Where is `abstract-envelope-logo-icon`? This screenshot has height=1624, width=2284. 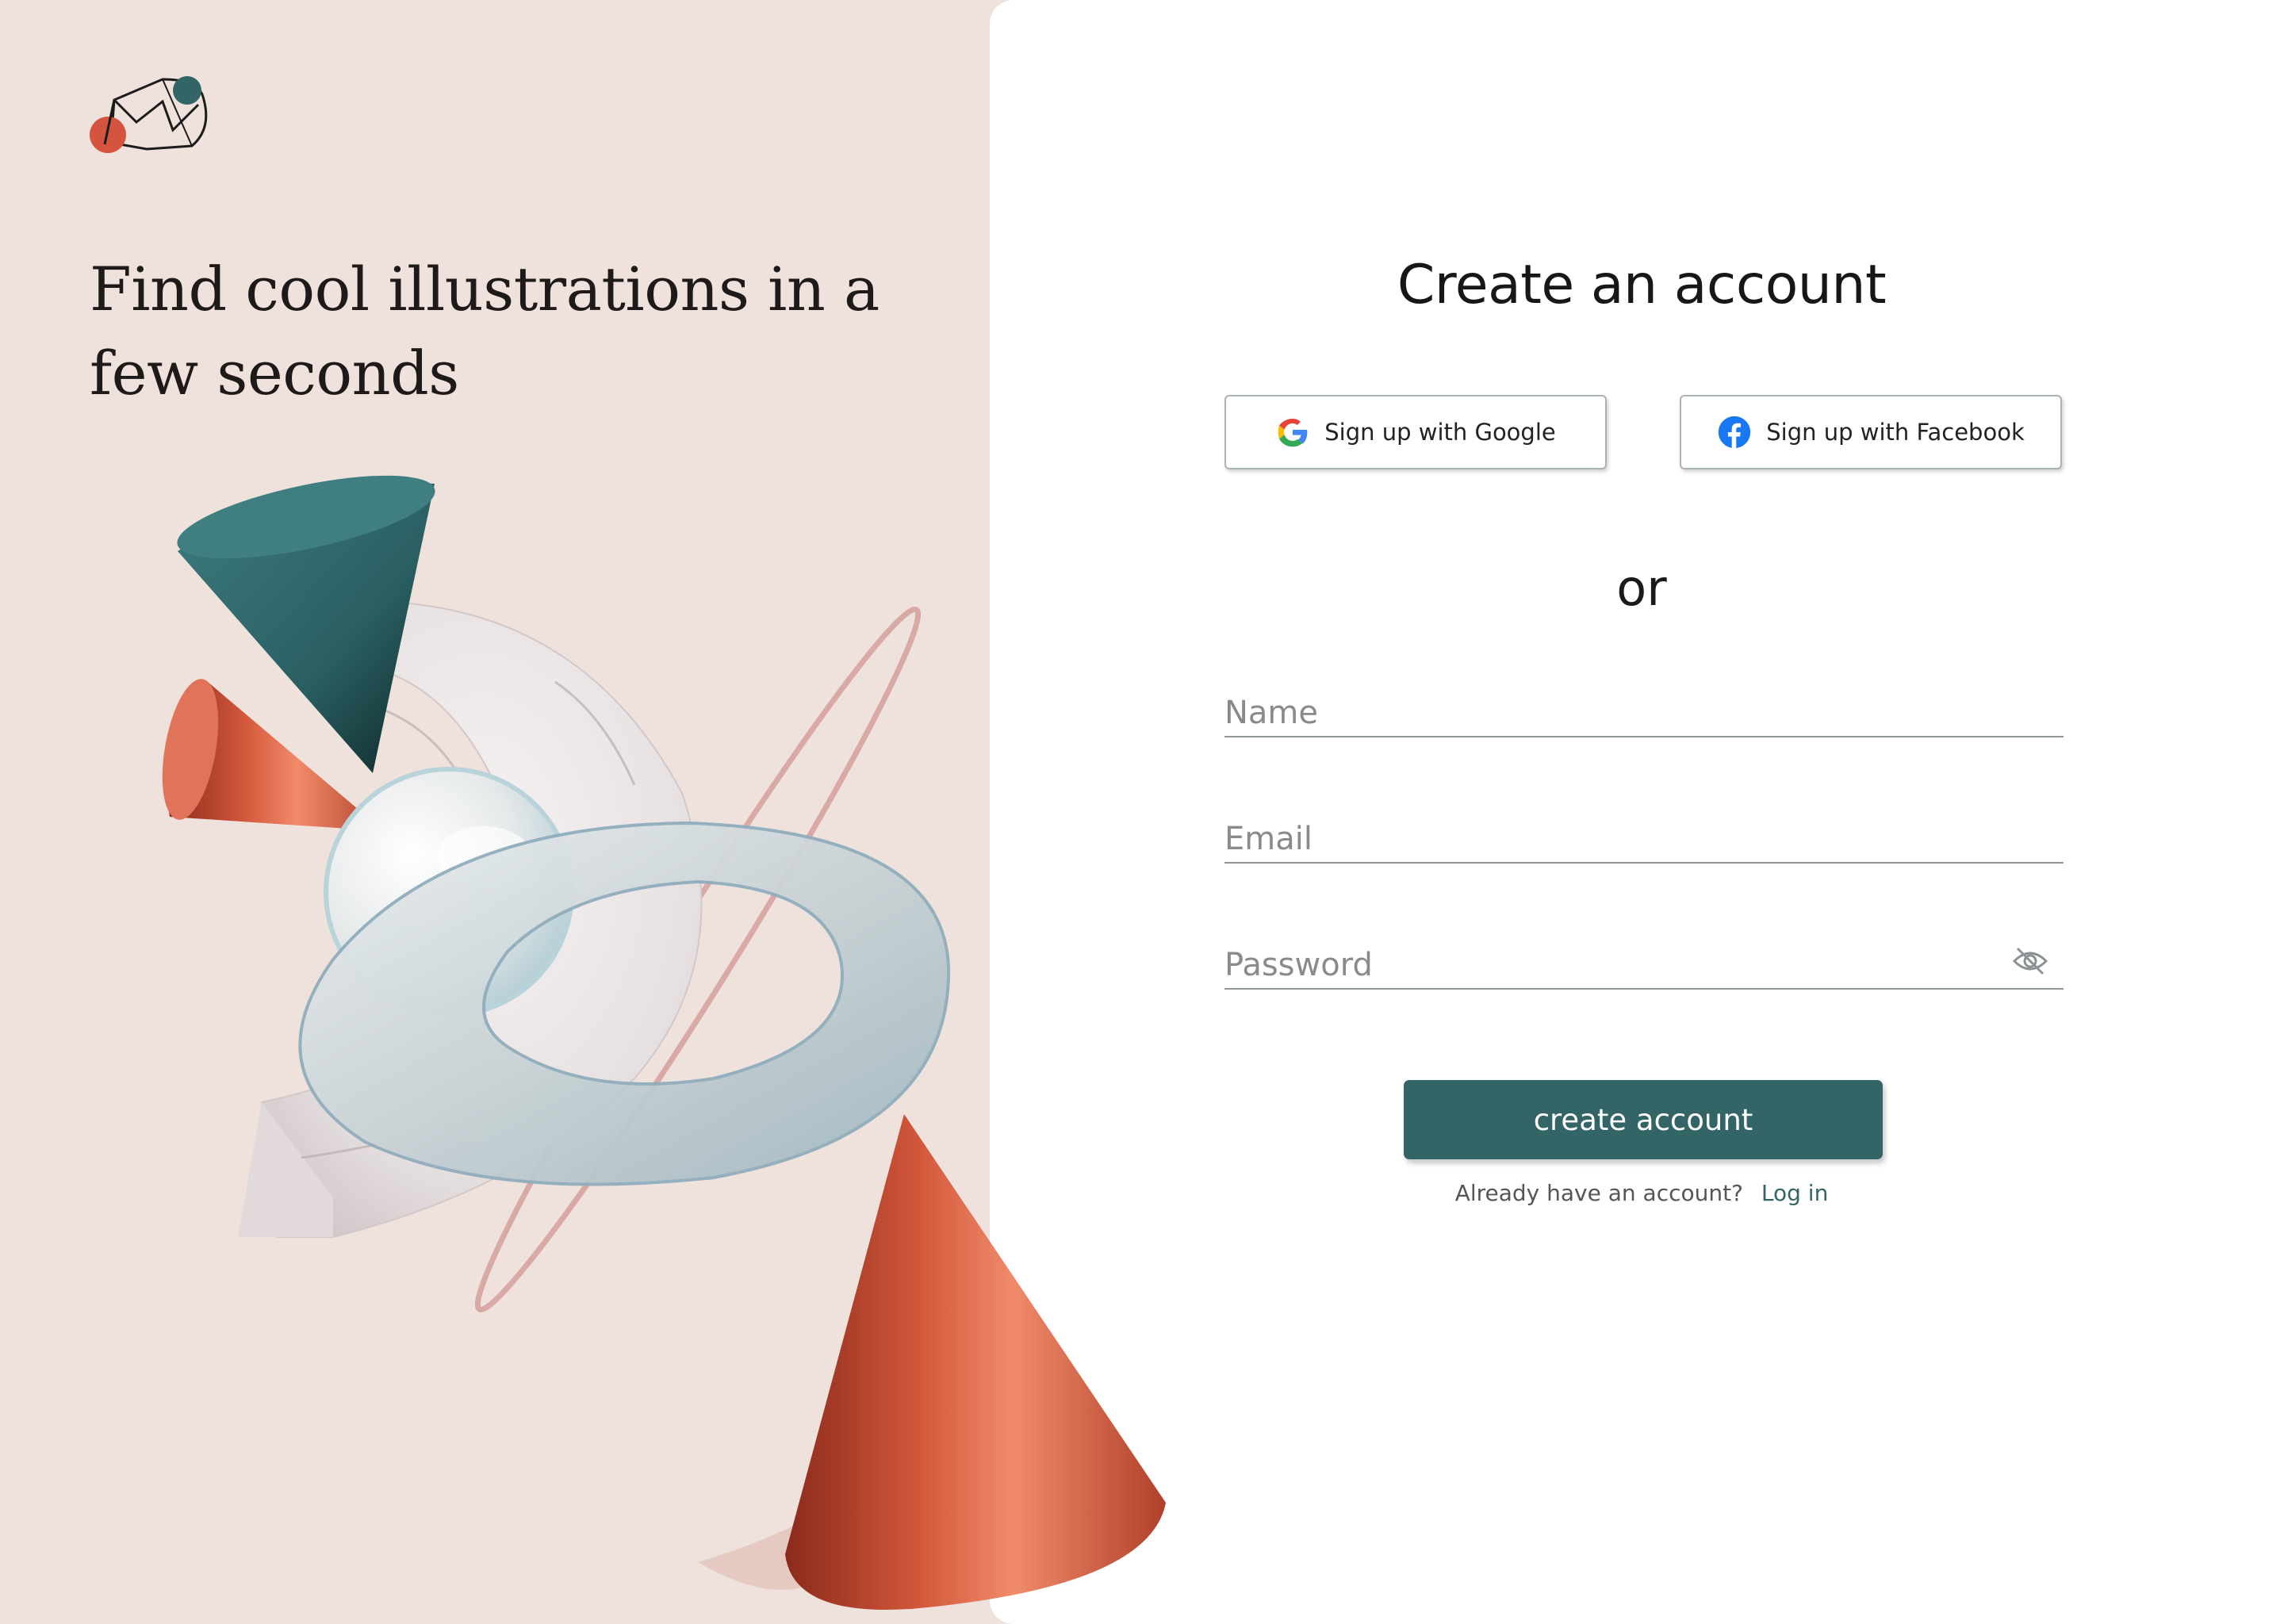 abstract-envelope-logo-icon is located at coordinates (150, 117).